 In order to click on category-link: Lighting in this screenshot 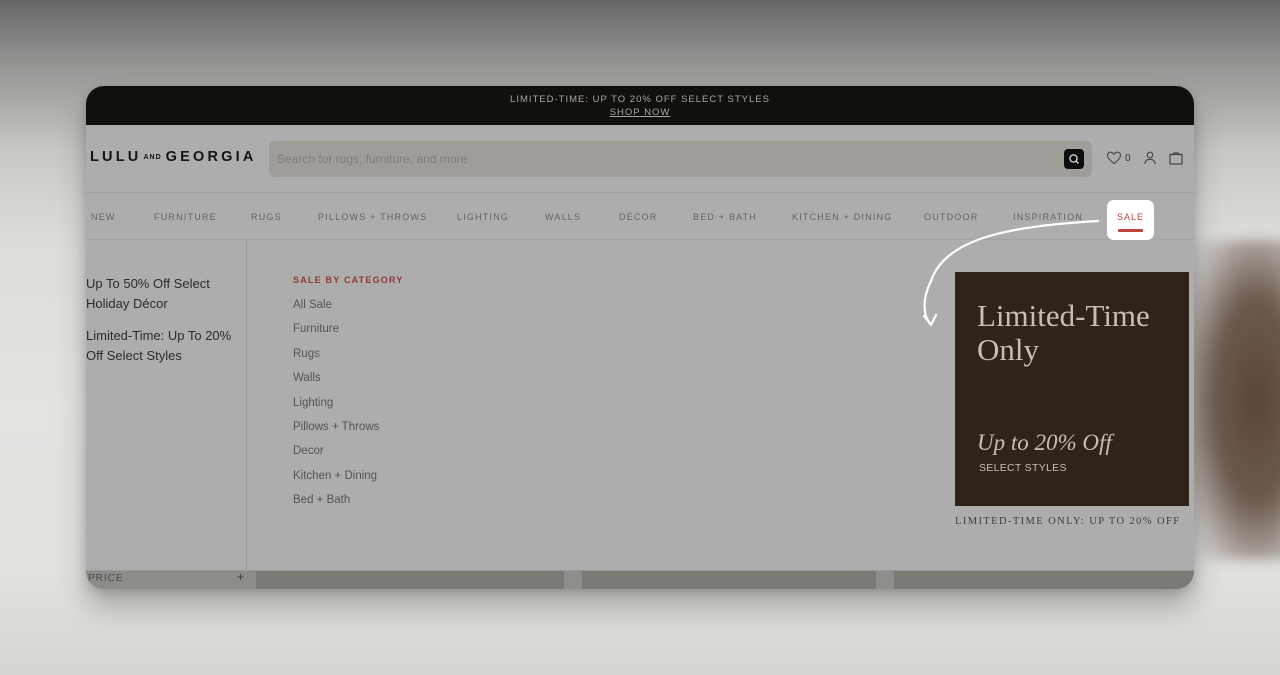, I will do `click(336, 409)`.